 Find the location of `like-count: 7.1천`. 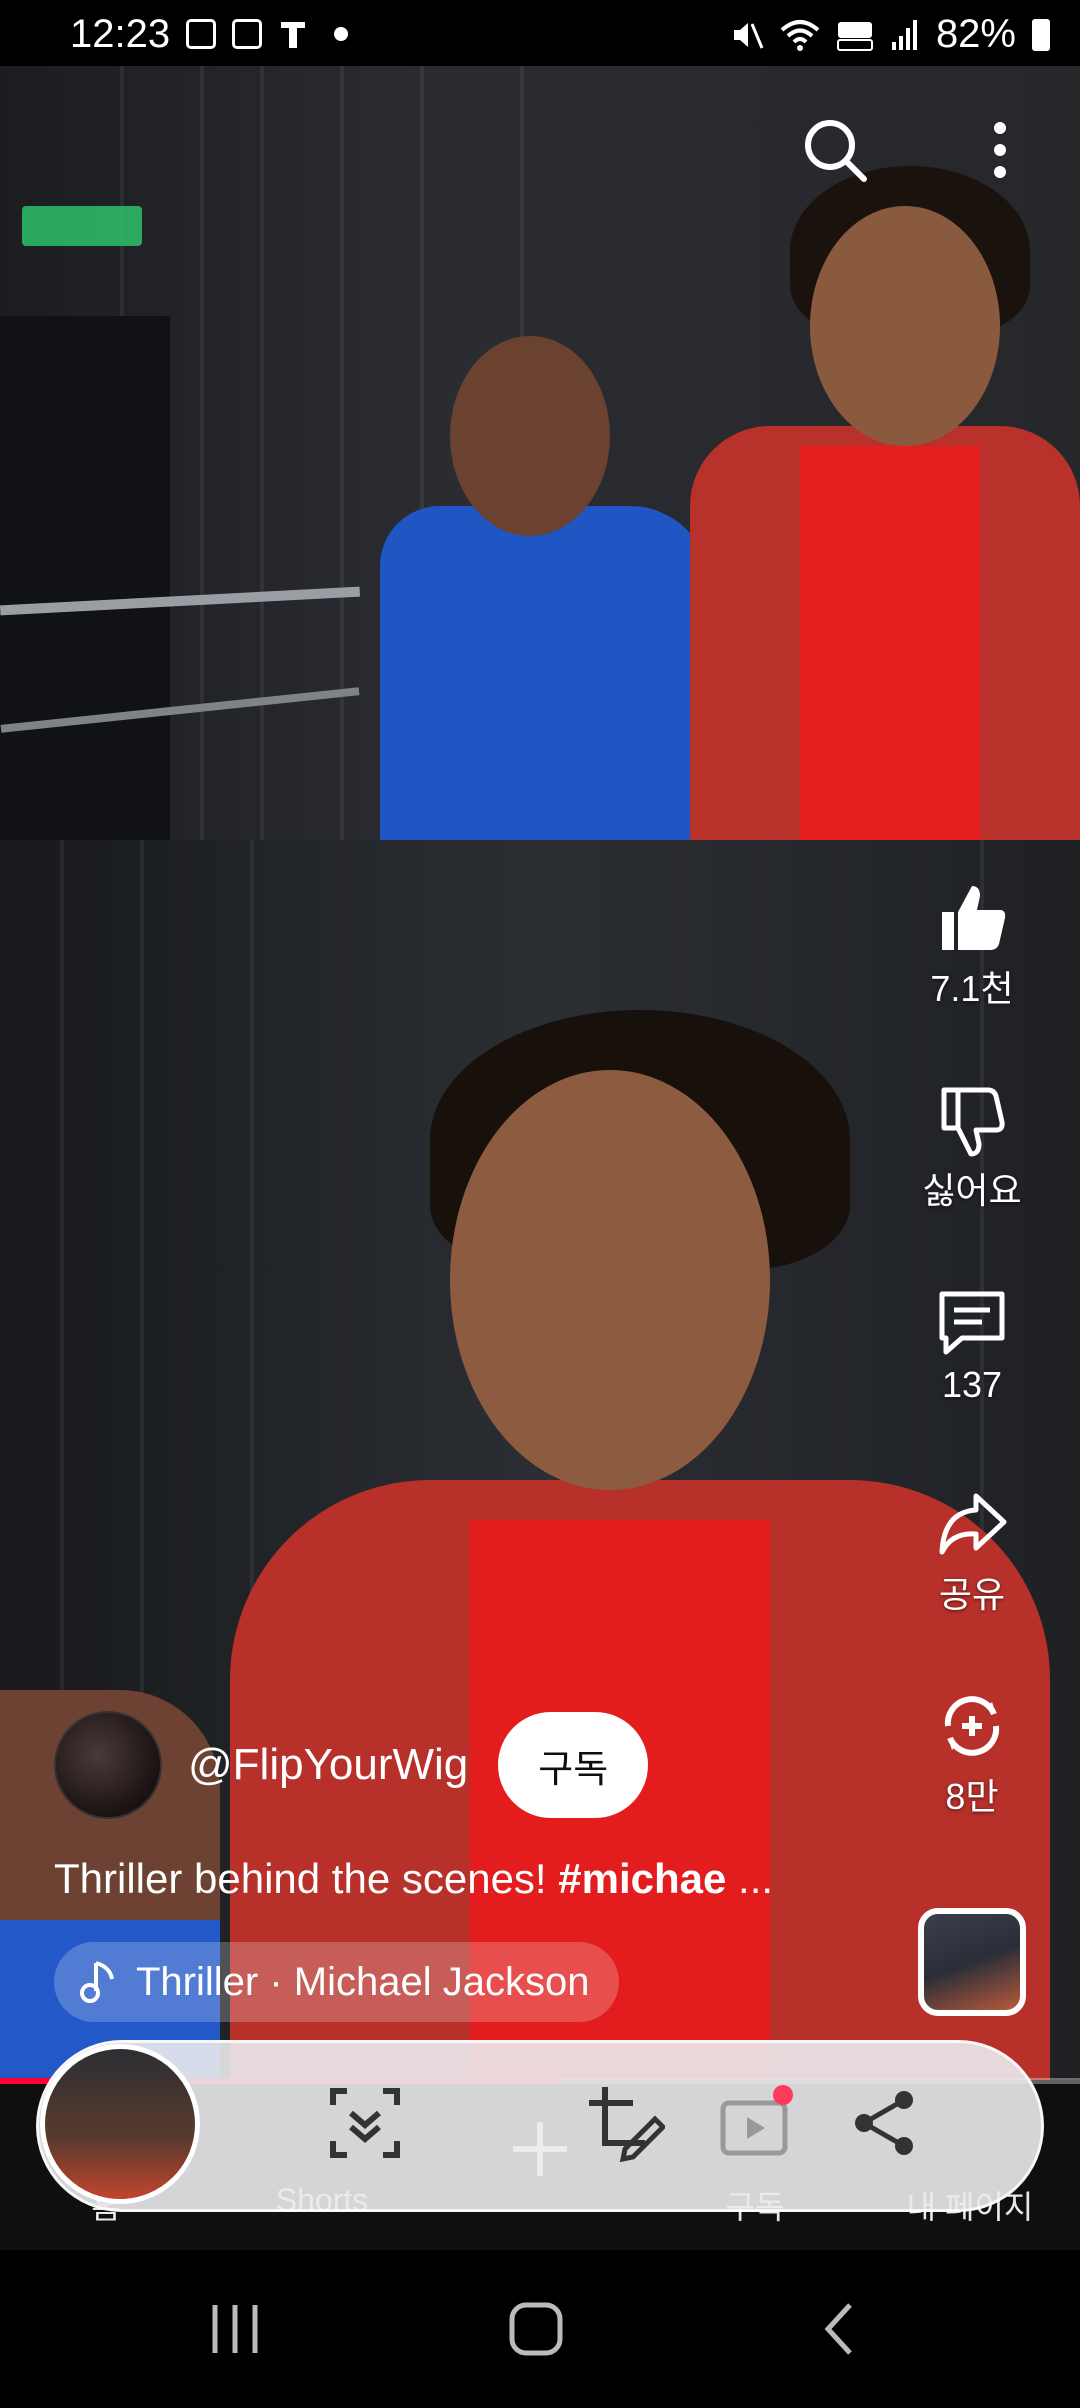

like-count: 7.1천 is located at coordinates (972, 988).